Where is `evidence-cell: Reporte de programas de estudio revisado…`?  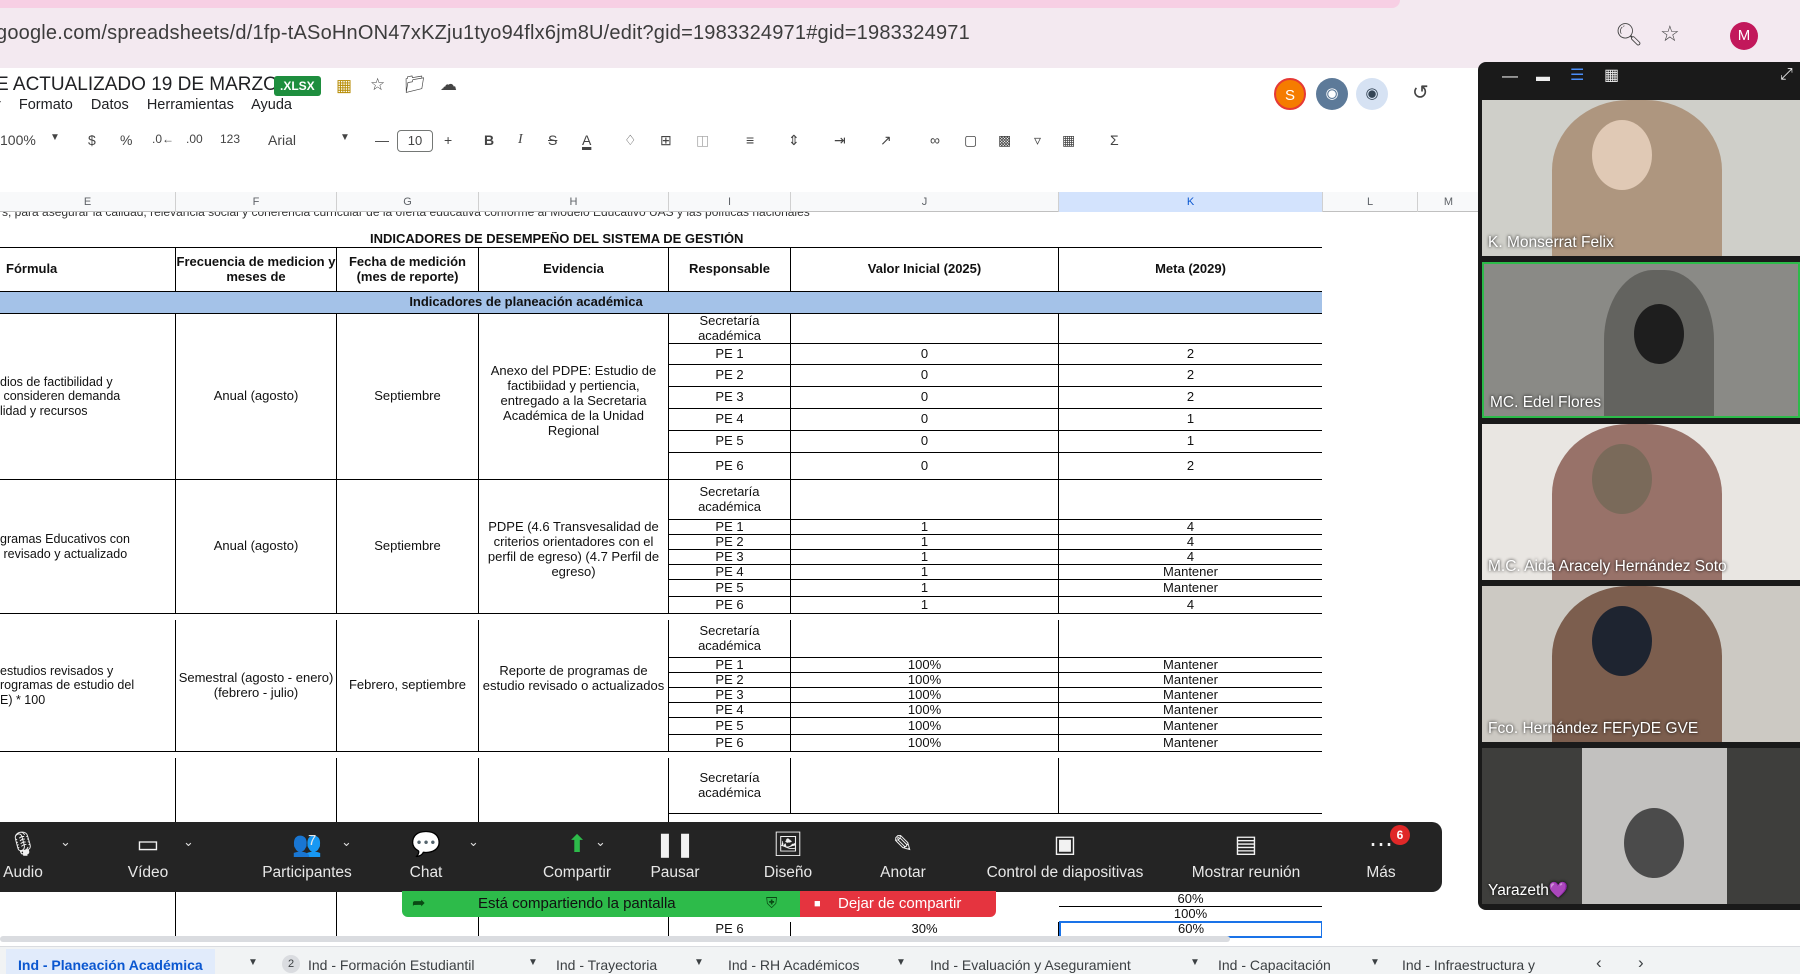
evidence-cell: Reporte de programas de estudio revisado… is located at coordinates (574, 686).